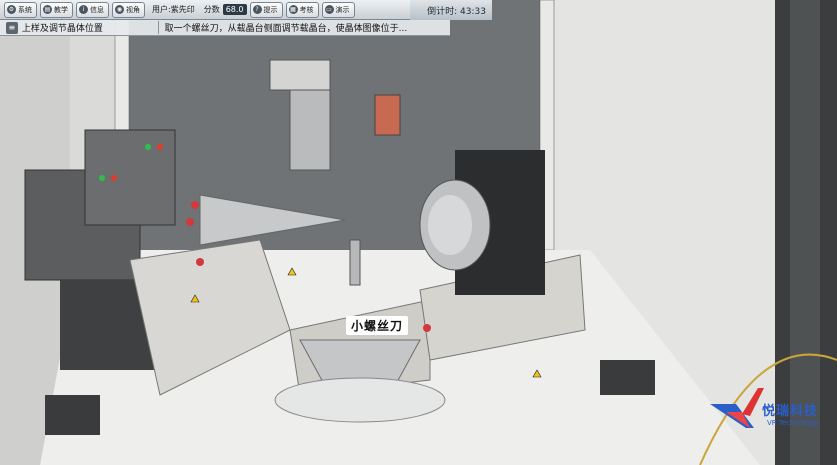  Describe the element at coordinates (173, 9) in the screenshot. I see `user-name: 用户:紫先印` at that location.